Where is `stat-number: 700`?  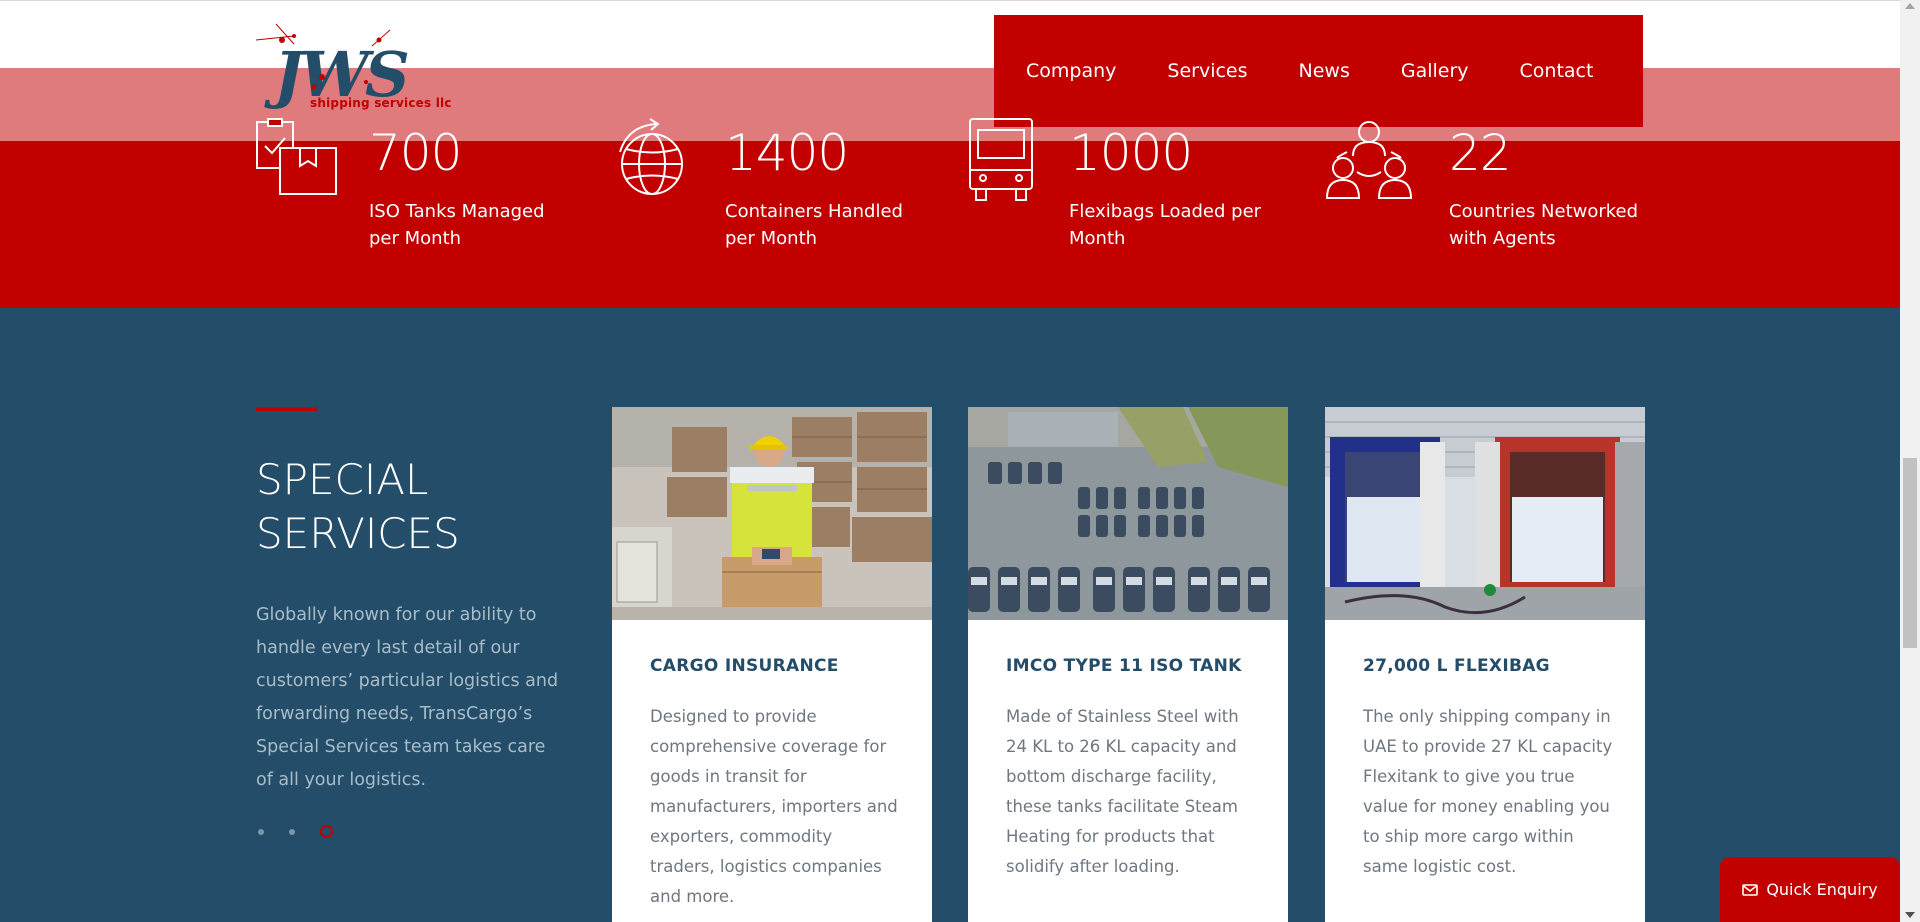 stat-number: 700 is located at coordinates (415, 153).